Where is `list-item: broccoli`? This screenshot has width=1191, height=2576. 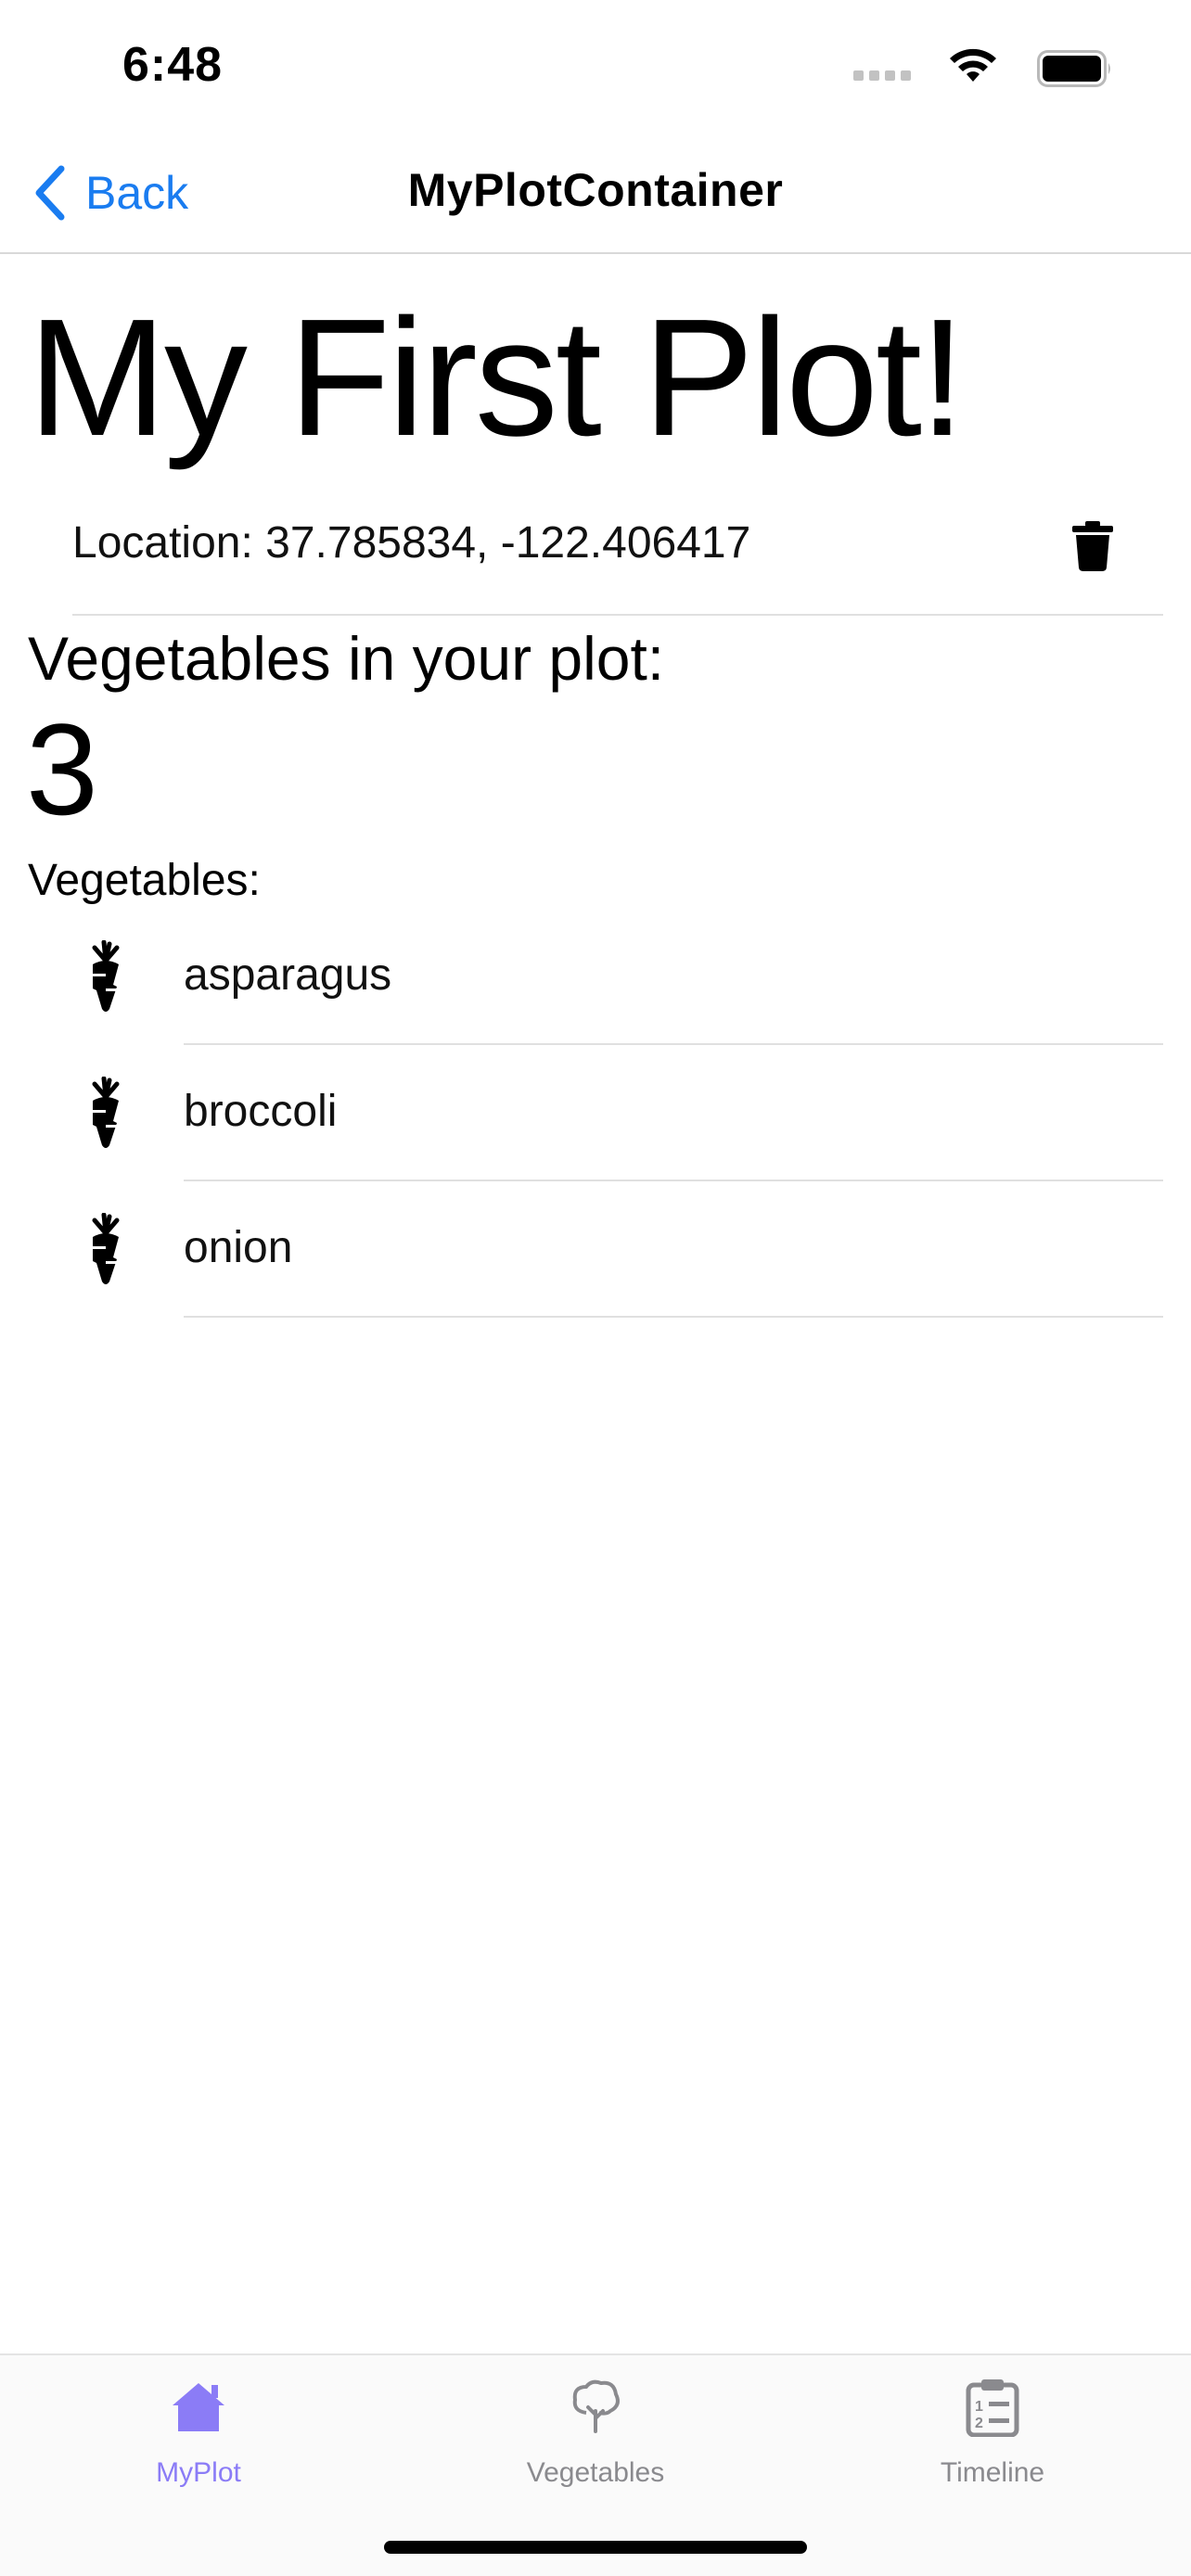 list-item: broccoli is located at coordinates (595, 1113).